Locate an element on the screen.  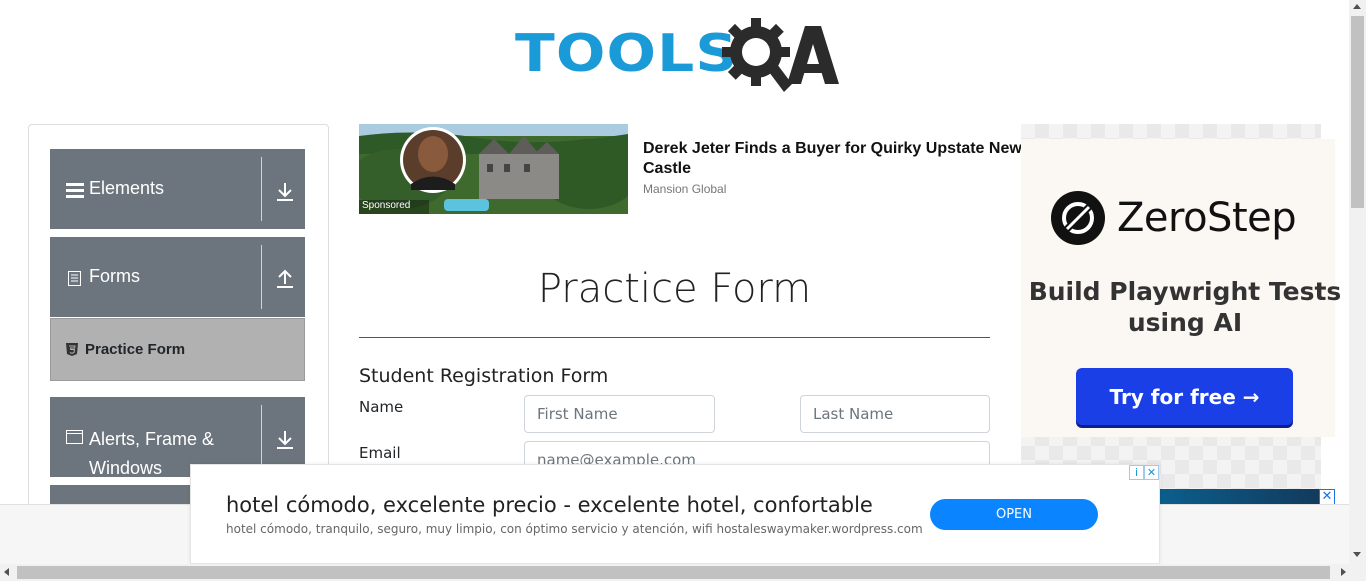
adchoices: i ✕ is located at coordinates (1144, 472).